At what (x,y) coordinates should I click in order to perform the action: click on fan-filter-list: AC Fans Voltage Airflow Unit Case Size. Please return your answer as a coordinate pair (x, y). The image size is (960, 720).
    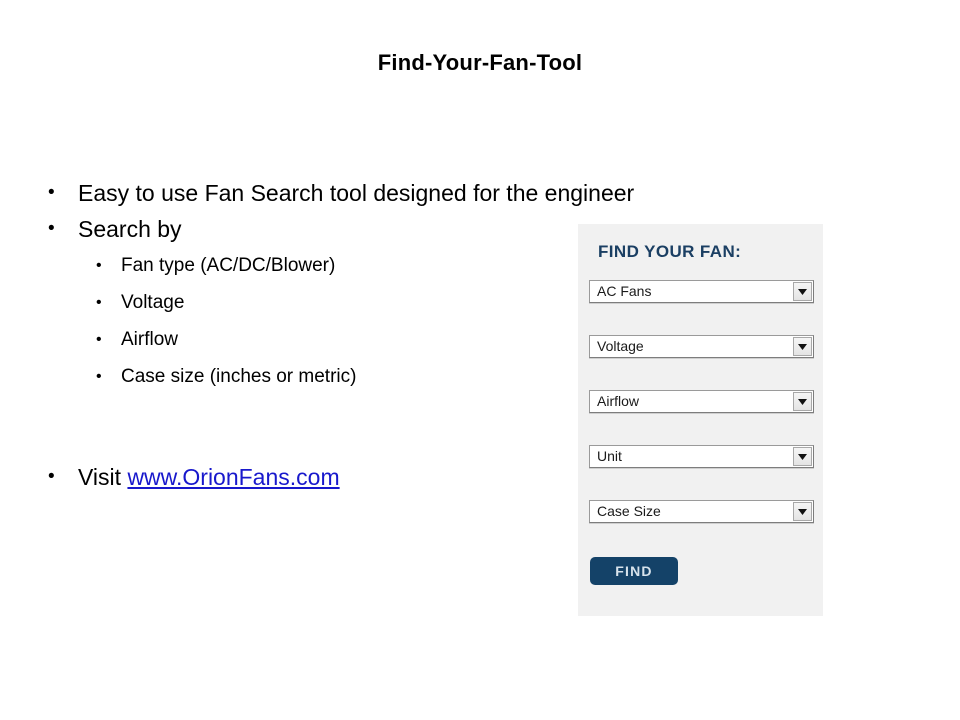
    Looking at the image, I should click on (701, 417).